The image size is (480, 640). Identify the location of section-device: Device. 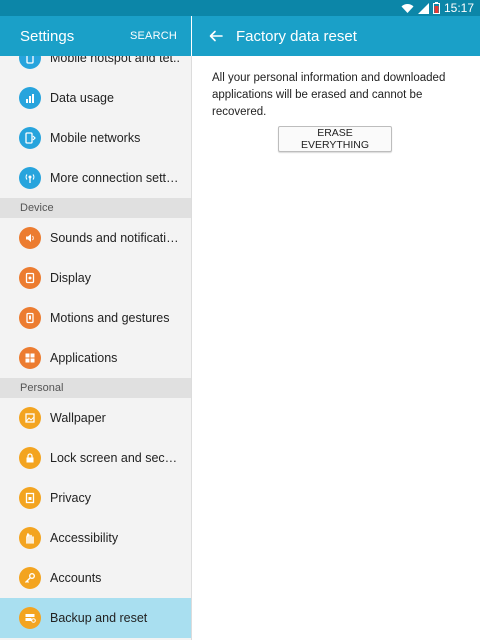
(95, 208).